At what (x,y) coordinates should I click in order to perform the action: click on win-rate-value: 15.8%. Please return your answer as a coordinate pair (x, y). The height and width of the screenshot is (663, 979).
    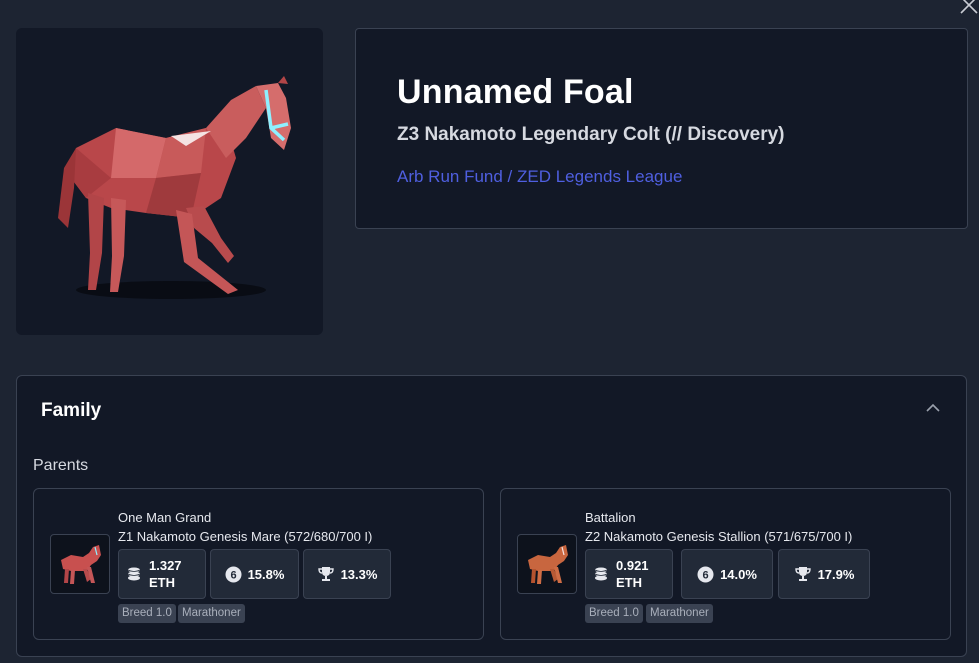
    Looking at the image, I should click on (266, 574).